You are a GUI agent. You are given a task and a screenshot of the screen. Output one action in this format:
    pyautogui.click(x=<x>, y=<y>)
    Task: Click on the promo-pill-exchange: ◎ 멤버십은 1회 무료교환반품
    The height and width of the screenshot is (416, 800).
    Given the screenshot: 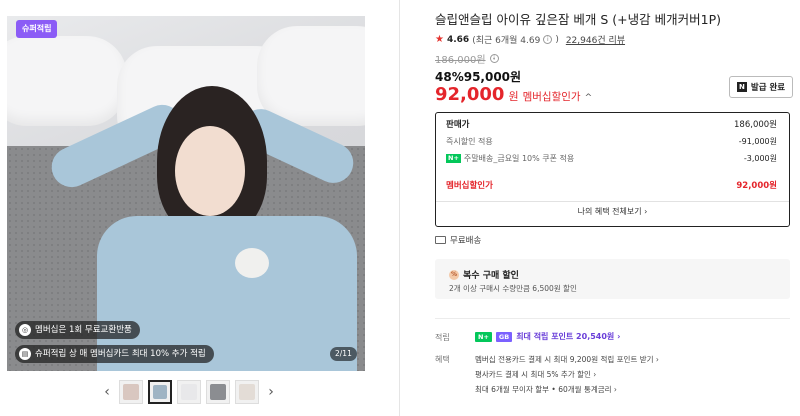 What is the action you would take?
    pyautogui.click(x=77, y=330)
    